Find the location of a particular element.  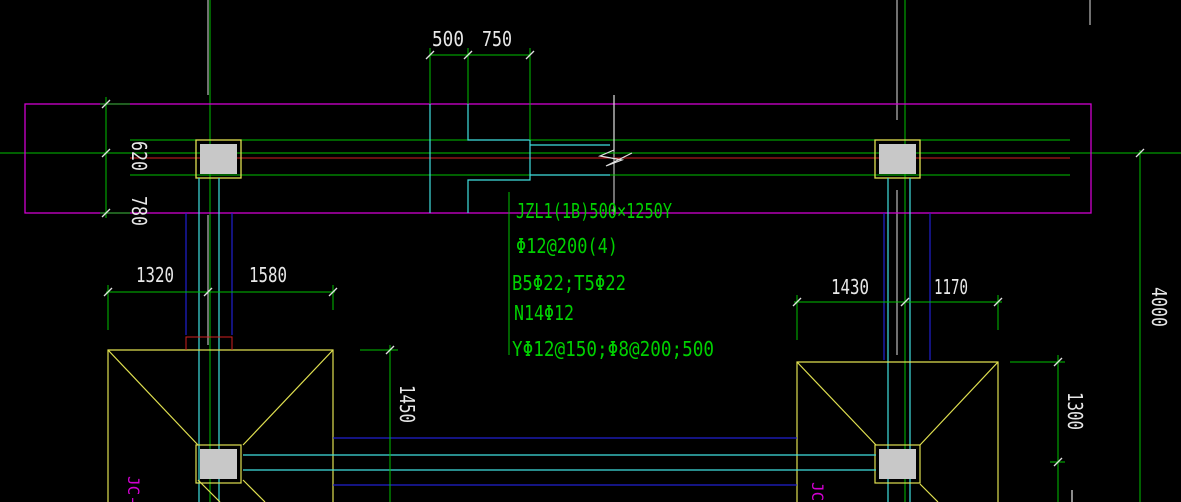

footing-label-right: JC-1 is located at coordinates (817, 492).